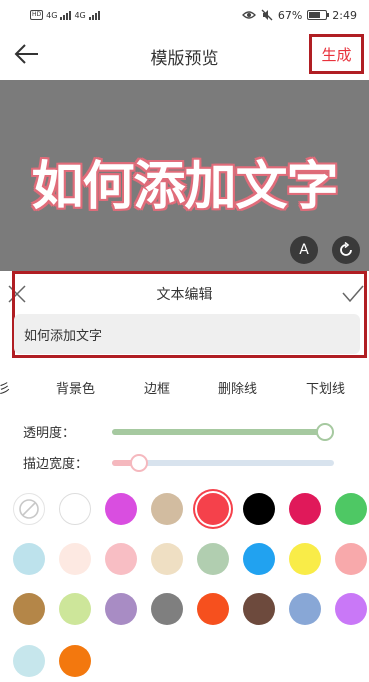 The width and height of the screenshot is (369, 682). What do you see at coordinates (5, 387) in the screenshot?
I see `tab-shadow: 彡` at bounding box center [5, 387].